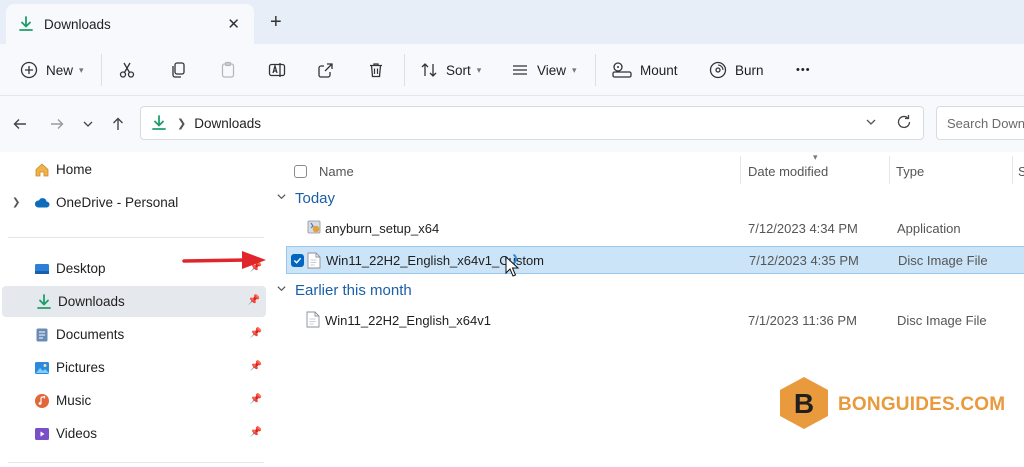  I want to click on mount-button: Mount, so click(645, 70).